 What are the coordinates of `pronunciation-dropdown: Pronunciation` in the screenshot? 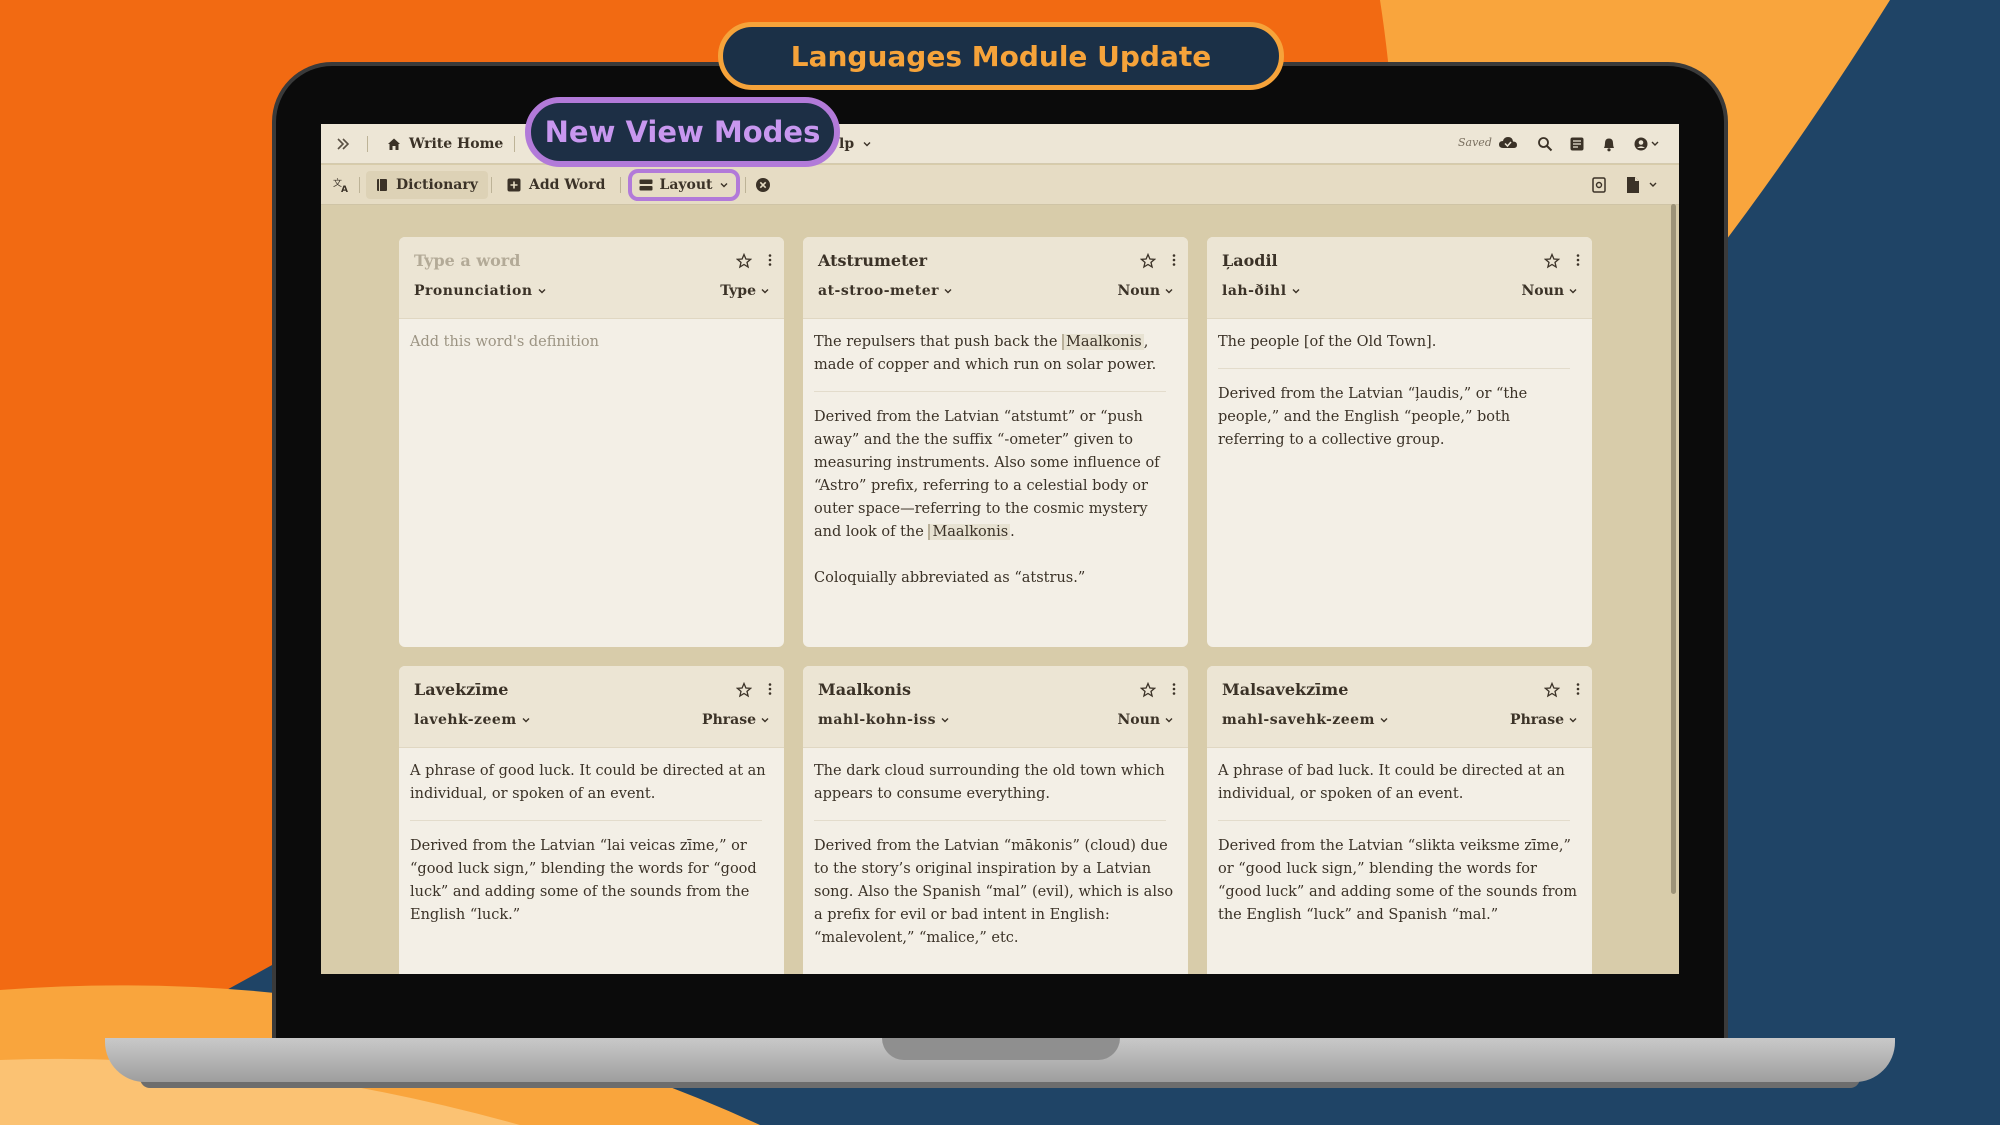 It's located at (480, 291).